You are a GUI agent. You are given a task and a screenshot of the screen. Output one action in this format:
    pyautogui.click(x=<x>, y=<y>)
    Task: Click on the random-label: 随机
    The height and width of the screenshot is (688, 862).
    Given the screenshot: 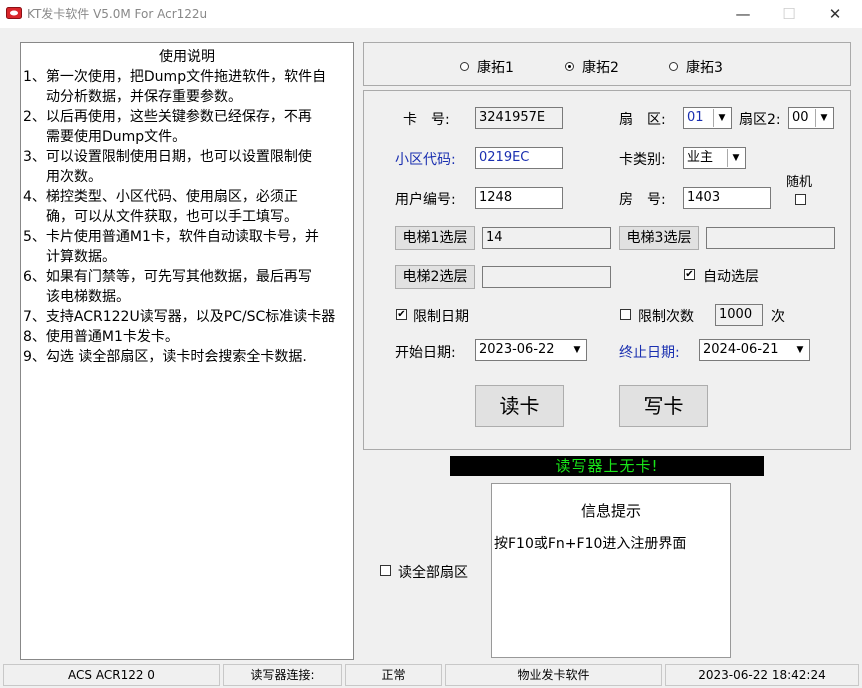 What is the action you would take?
    pyautogui.click(x=799, y=182)
    